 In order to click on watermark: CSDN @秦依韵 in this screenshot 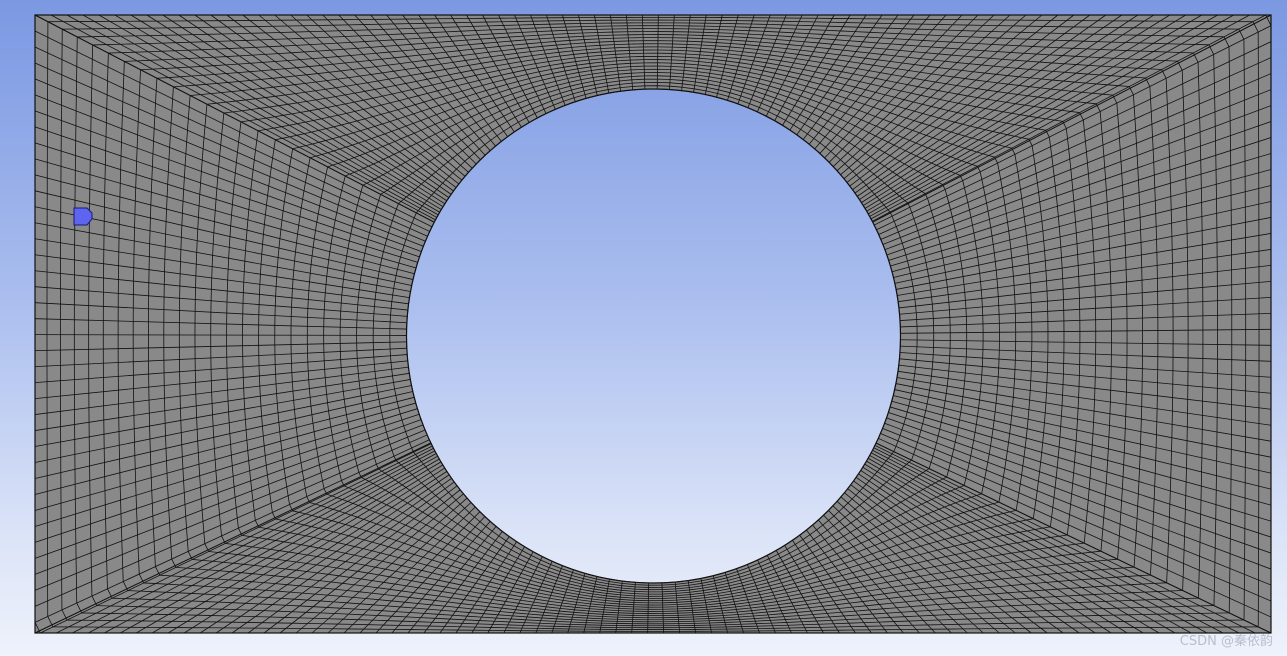, I will do `click(1226, 641)`.